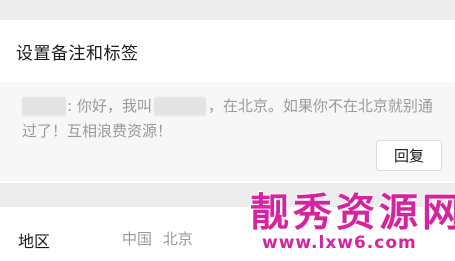 The width and height of the screenshot is (455, 261). What do you see at coordinates (409, 155) in the screenshot?
I see `reply-button: 回复` at bounding box center [409, 155].